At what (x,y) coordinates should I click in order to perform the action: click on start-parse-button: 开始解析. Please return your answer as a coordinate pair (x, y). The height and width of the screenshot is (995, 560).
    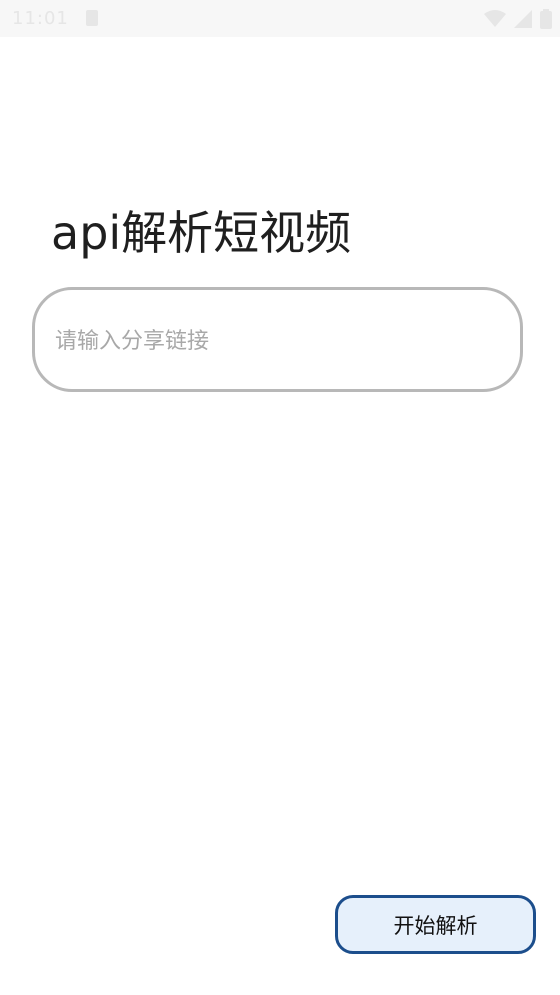
    Looking at the image, I should click on (435, 924).